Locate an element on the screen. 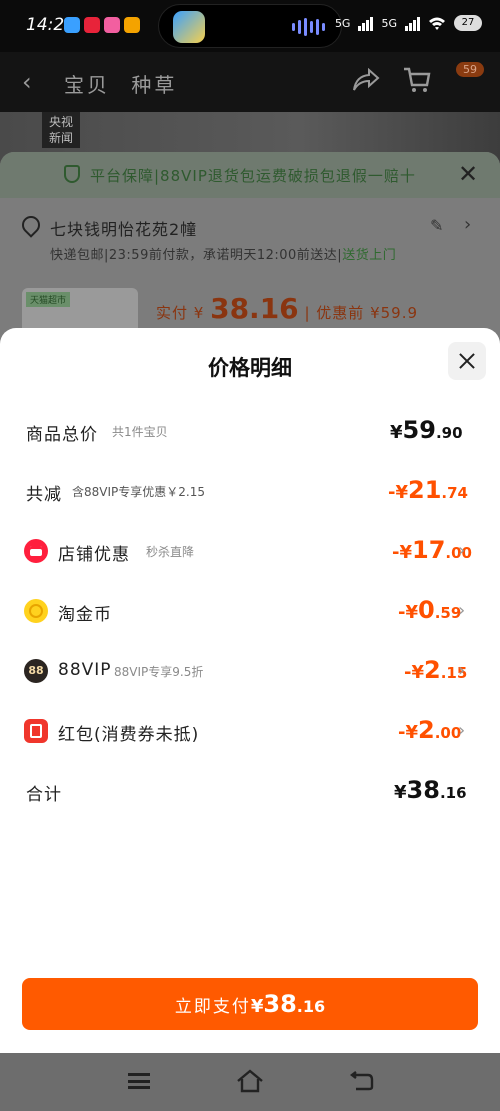 Image resolution: width=500 pixels, height=1111 pixels. row-amount: ¥38.16 is located at coordinates (430, 790).